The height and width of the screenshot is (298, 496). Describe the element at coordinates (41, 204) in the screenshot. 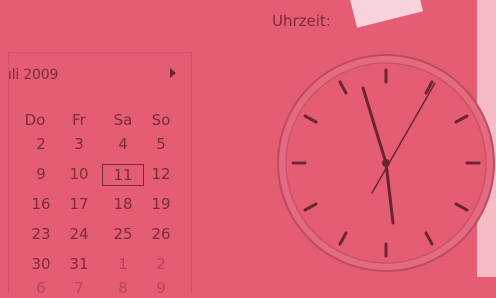

I see `calendar-day: 16` at that location.